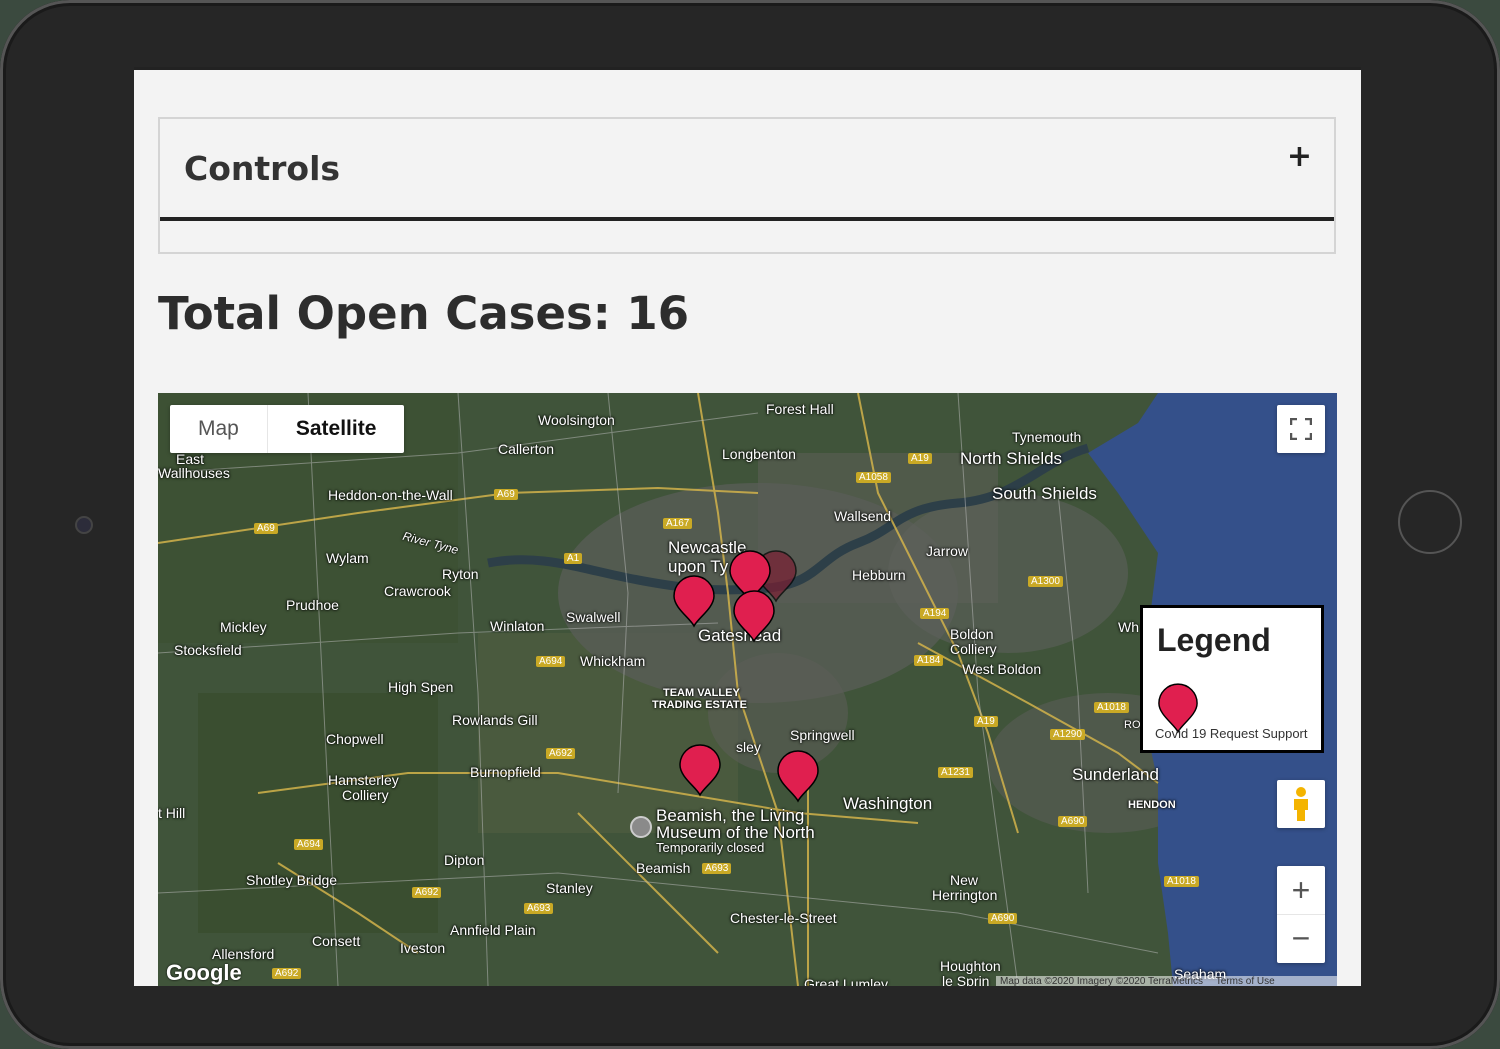 This screenshot has width=1500, height=1049. Describe the element at coordinates (955, 772) in the screenshot. I see `road-shield: A1231` at that location.